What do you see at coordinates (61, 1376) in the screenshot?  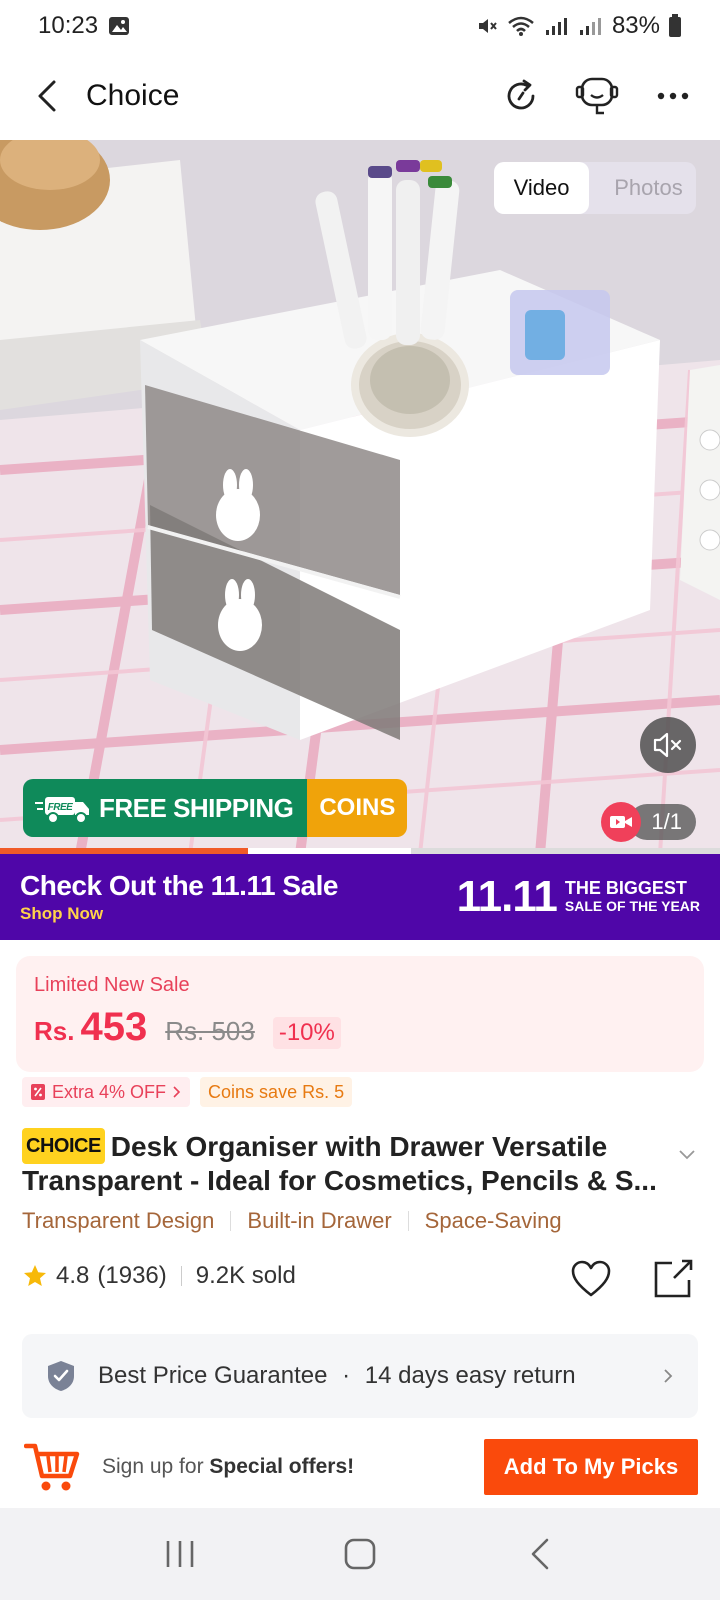 I see `shield-check-icon` at bounding box center [61, 1376].